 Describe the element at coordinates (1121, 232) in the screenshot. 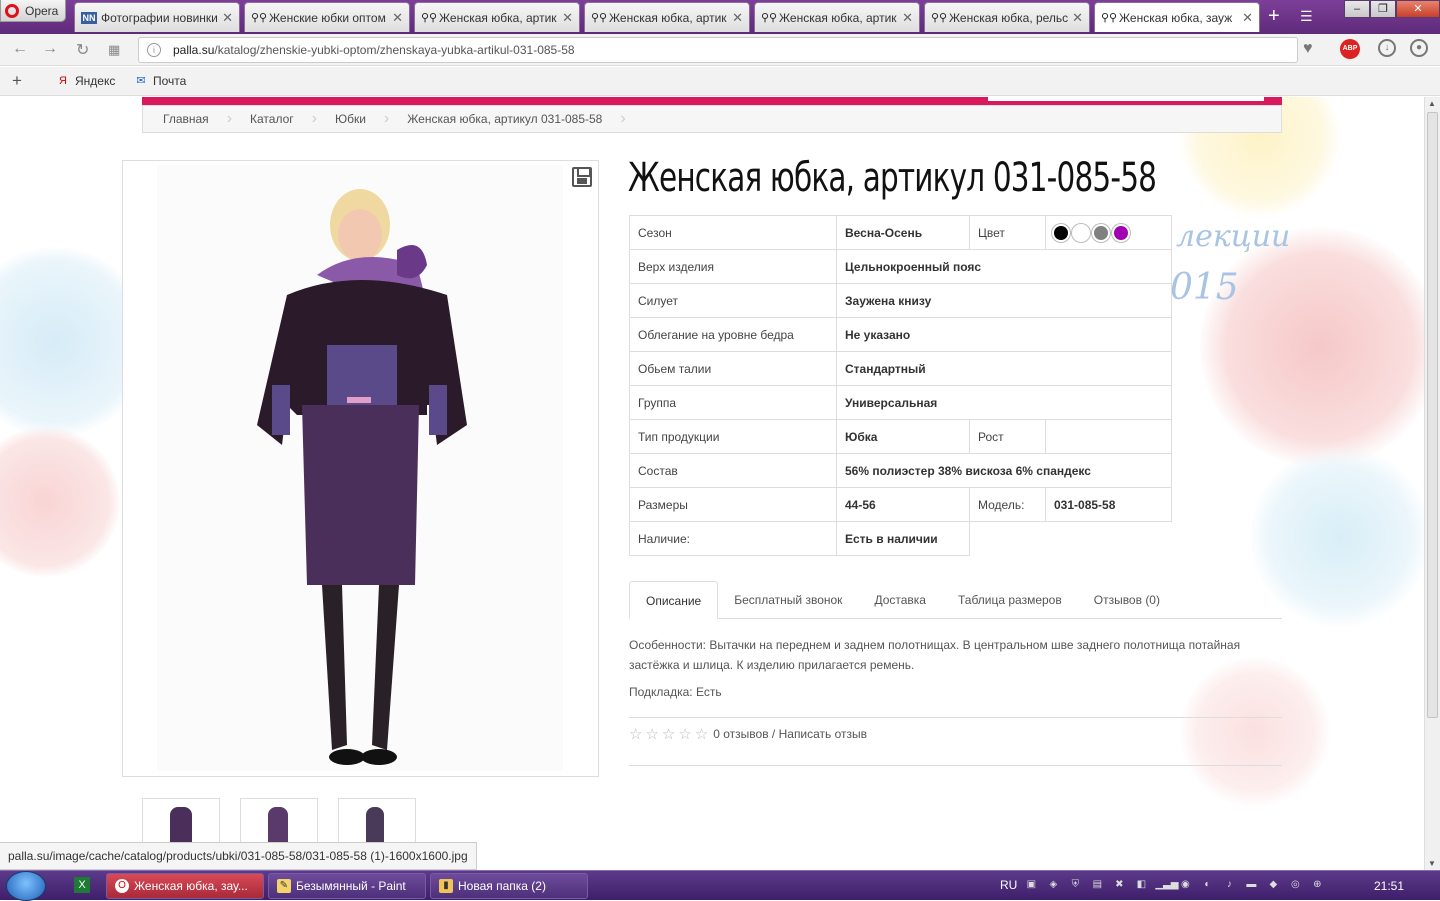

I see `color-swatch-purple` at that location.